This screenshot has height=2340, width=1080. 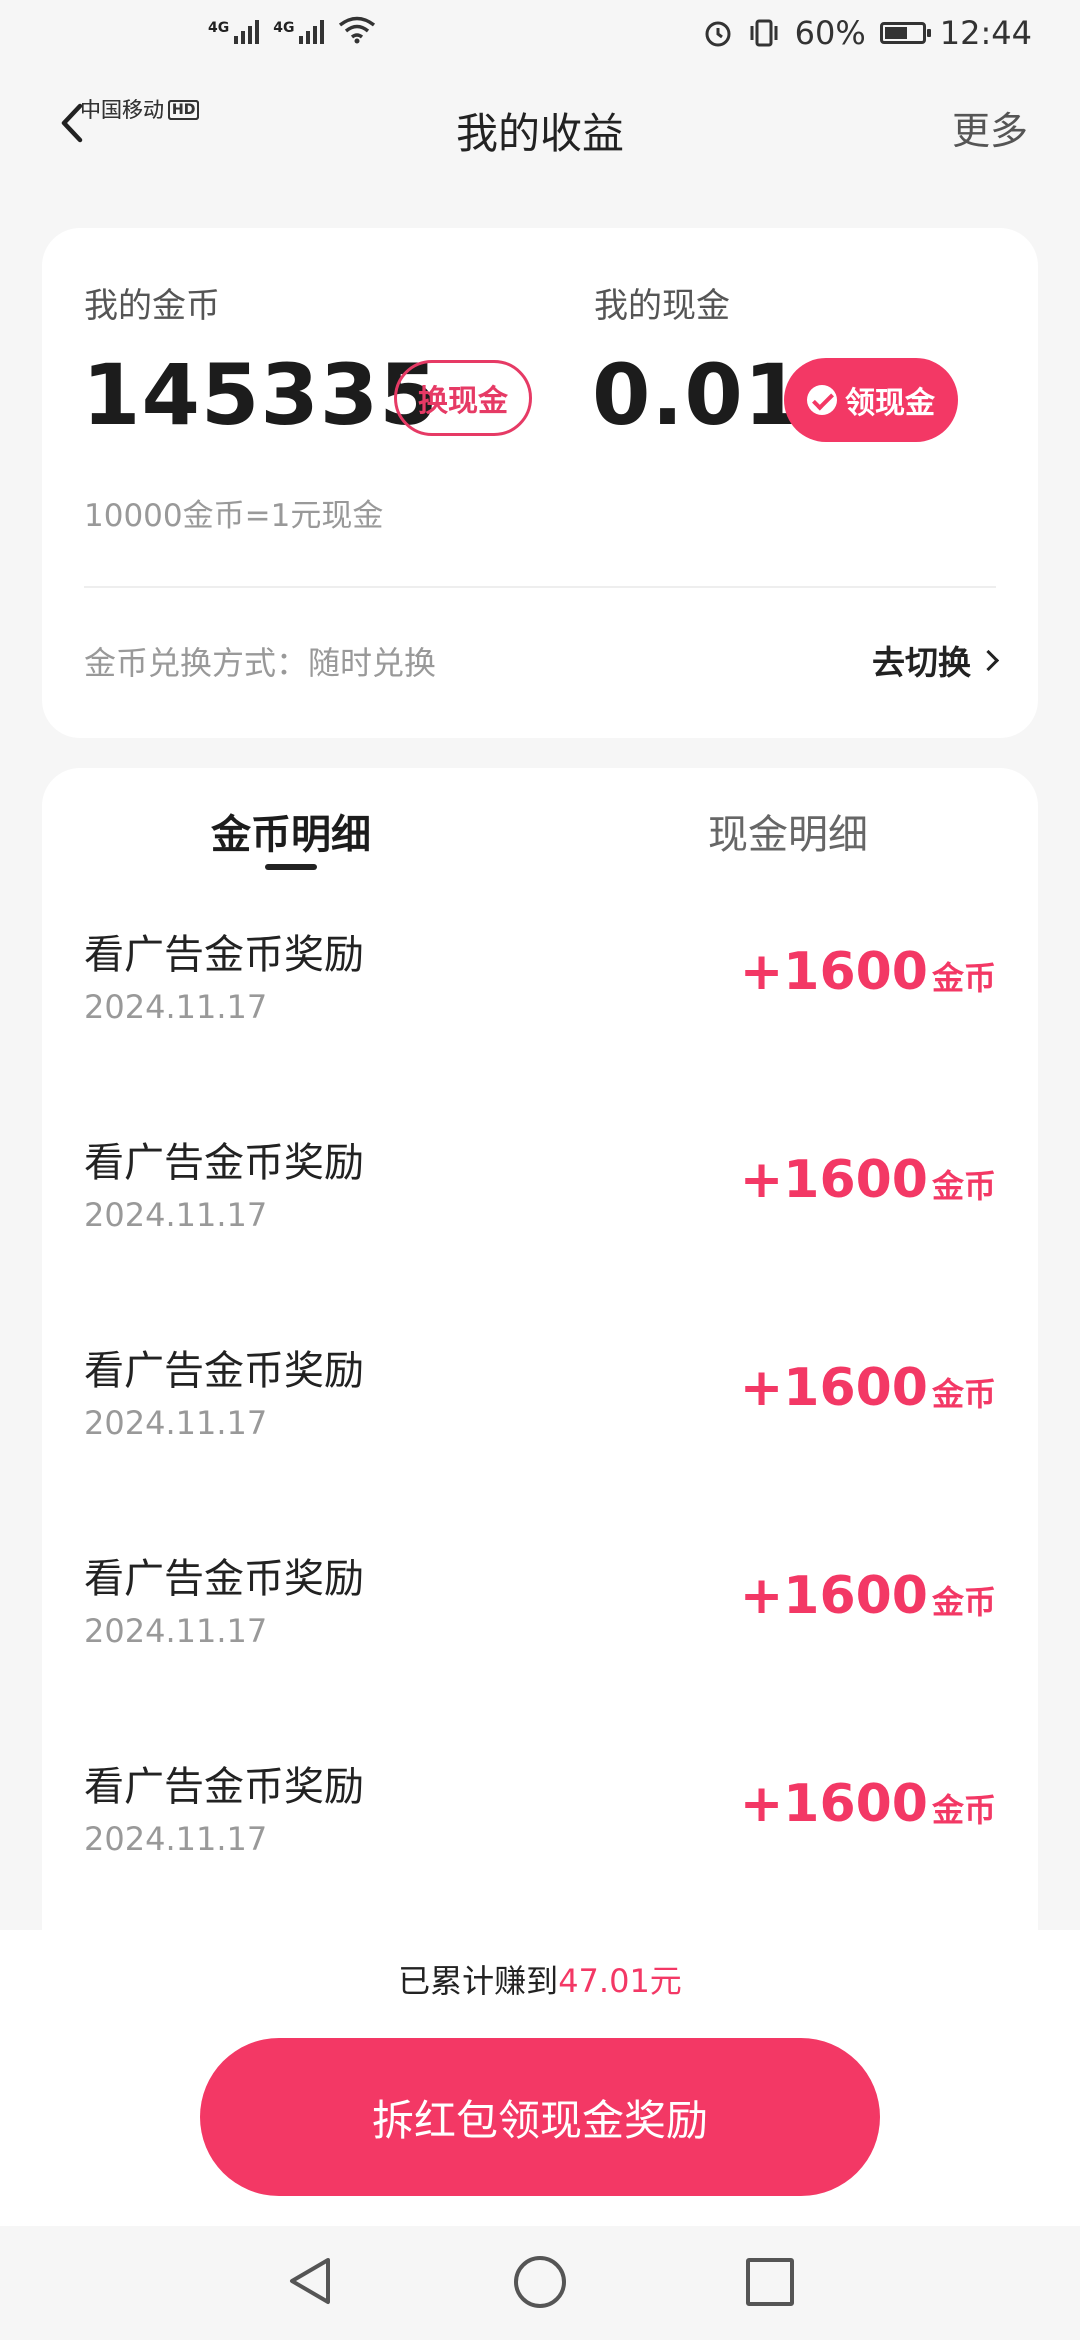 I want to click on more-button: 更多, so click(x=990, y=127).